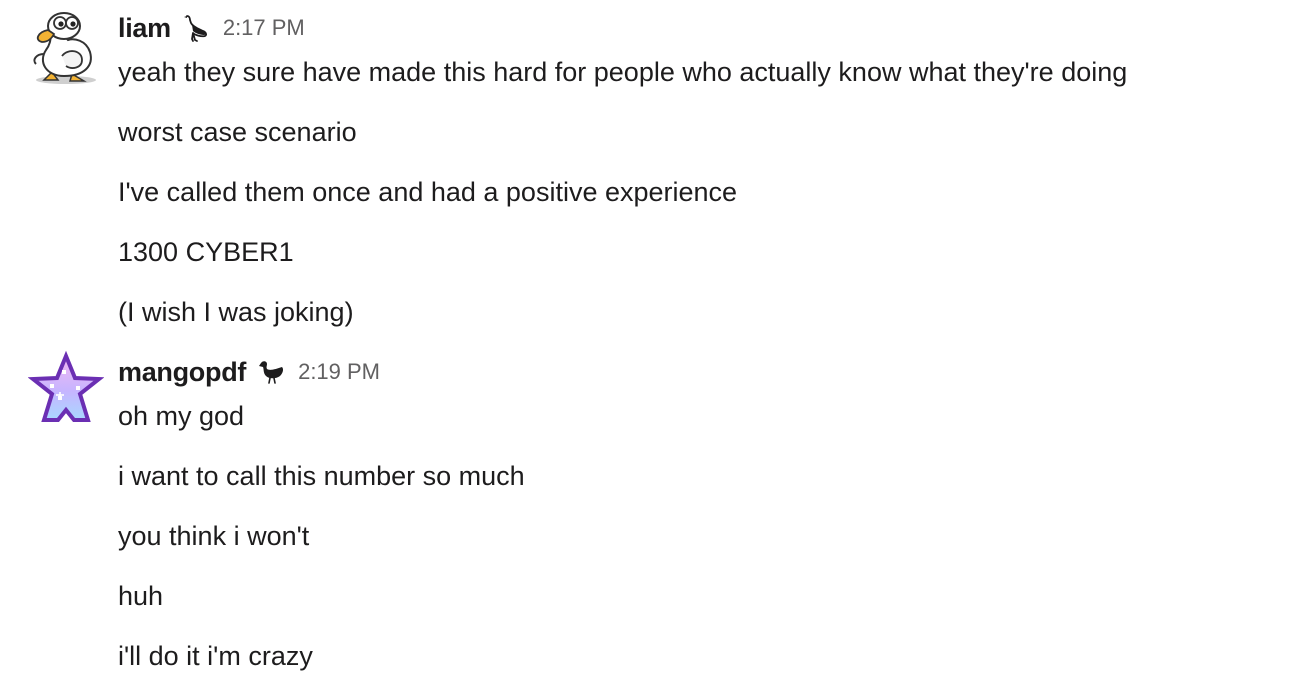 The height and width of the screenshot is (698, 1307). What do you see at coordinates (339, 372) in the screenshot?
I see `message-timestamp: 2:19 PM` at bounding box center [339, 372].